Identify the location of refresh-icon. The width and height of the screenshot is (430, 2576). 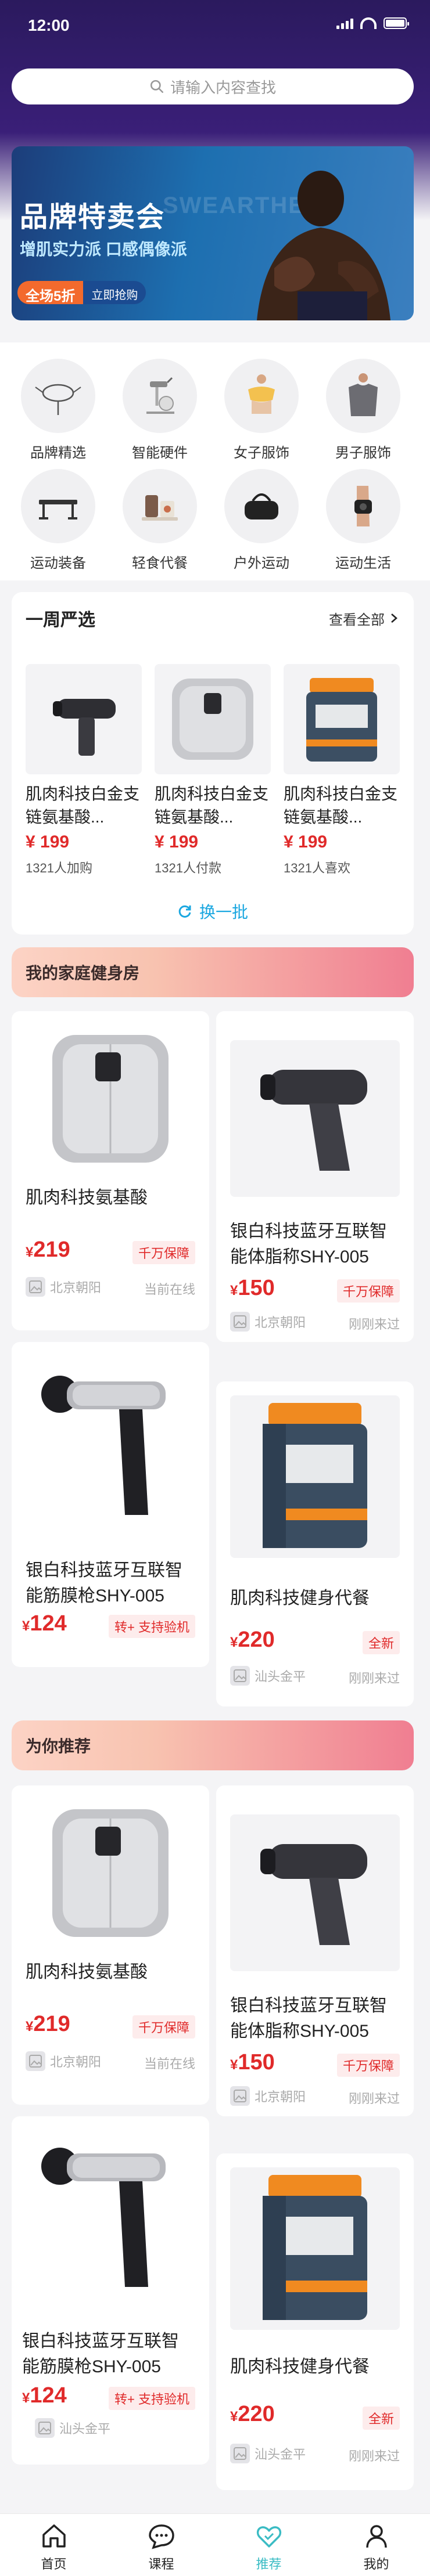
(184, 911).